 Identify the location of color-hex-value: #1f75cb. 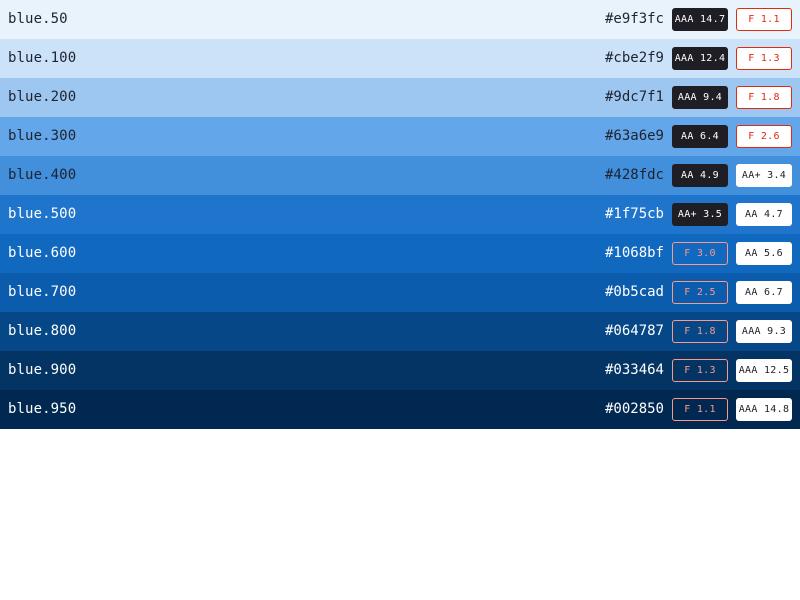
(634, 214).